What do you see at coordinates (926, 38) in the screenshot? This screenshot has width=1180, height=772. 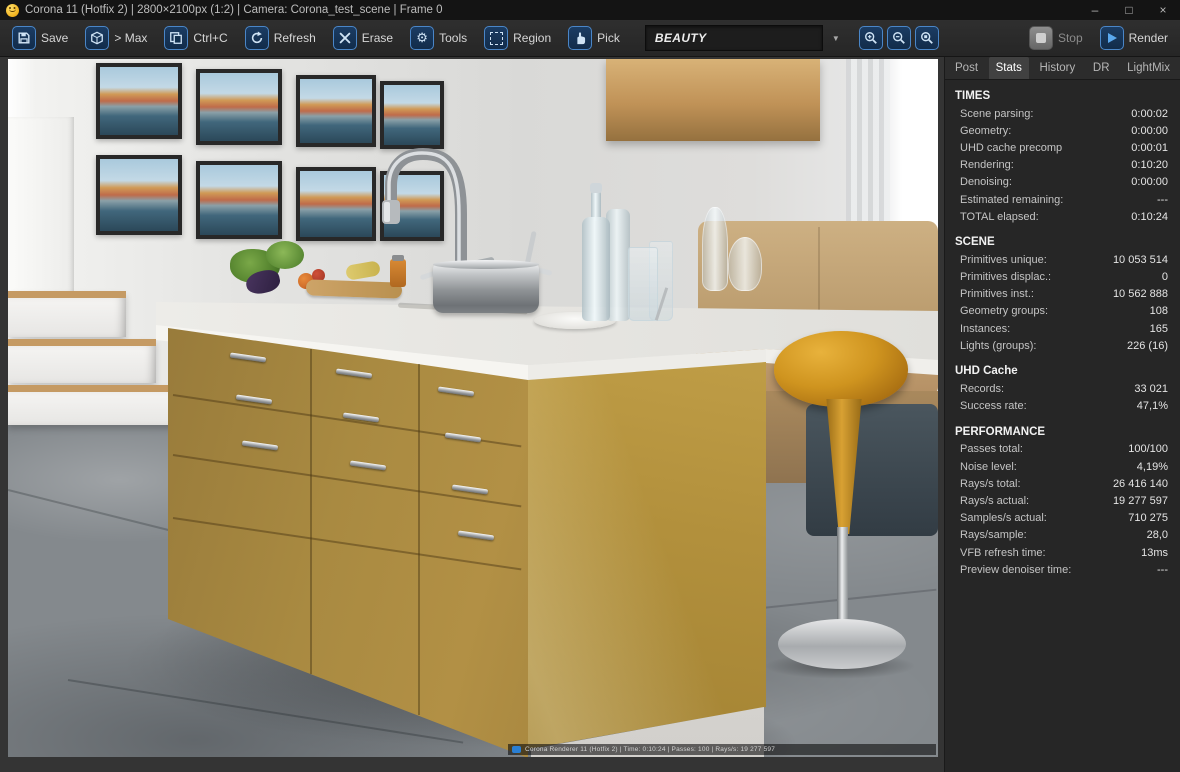 I see `zoom-reset-button` at bounding box center [926, 38].